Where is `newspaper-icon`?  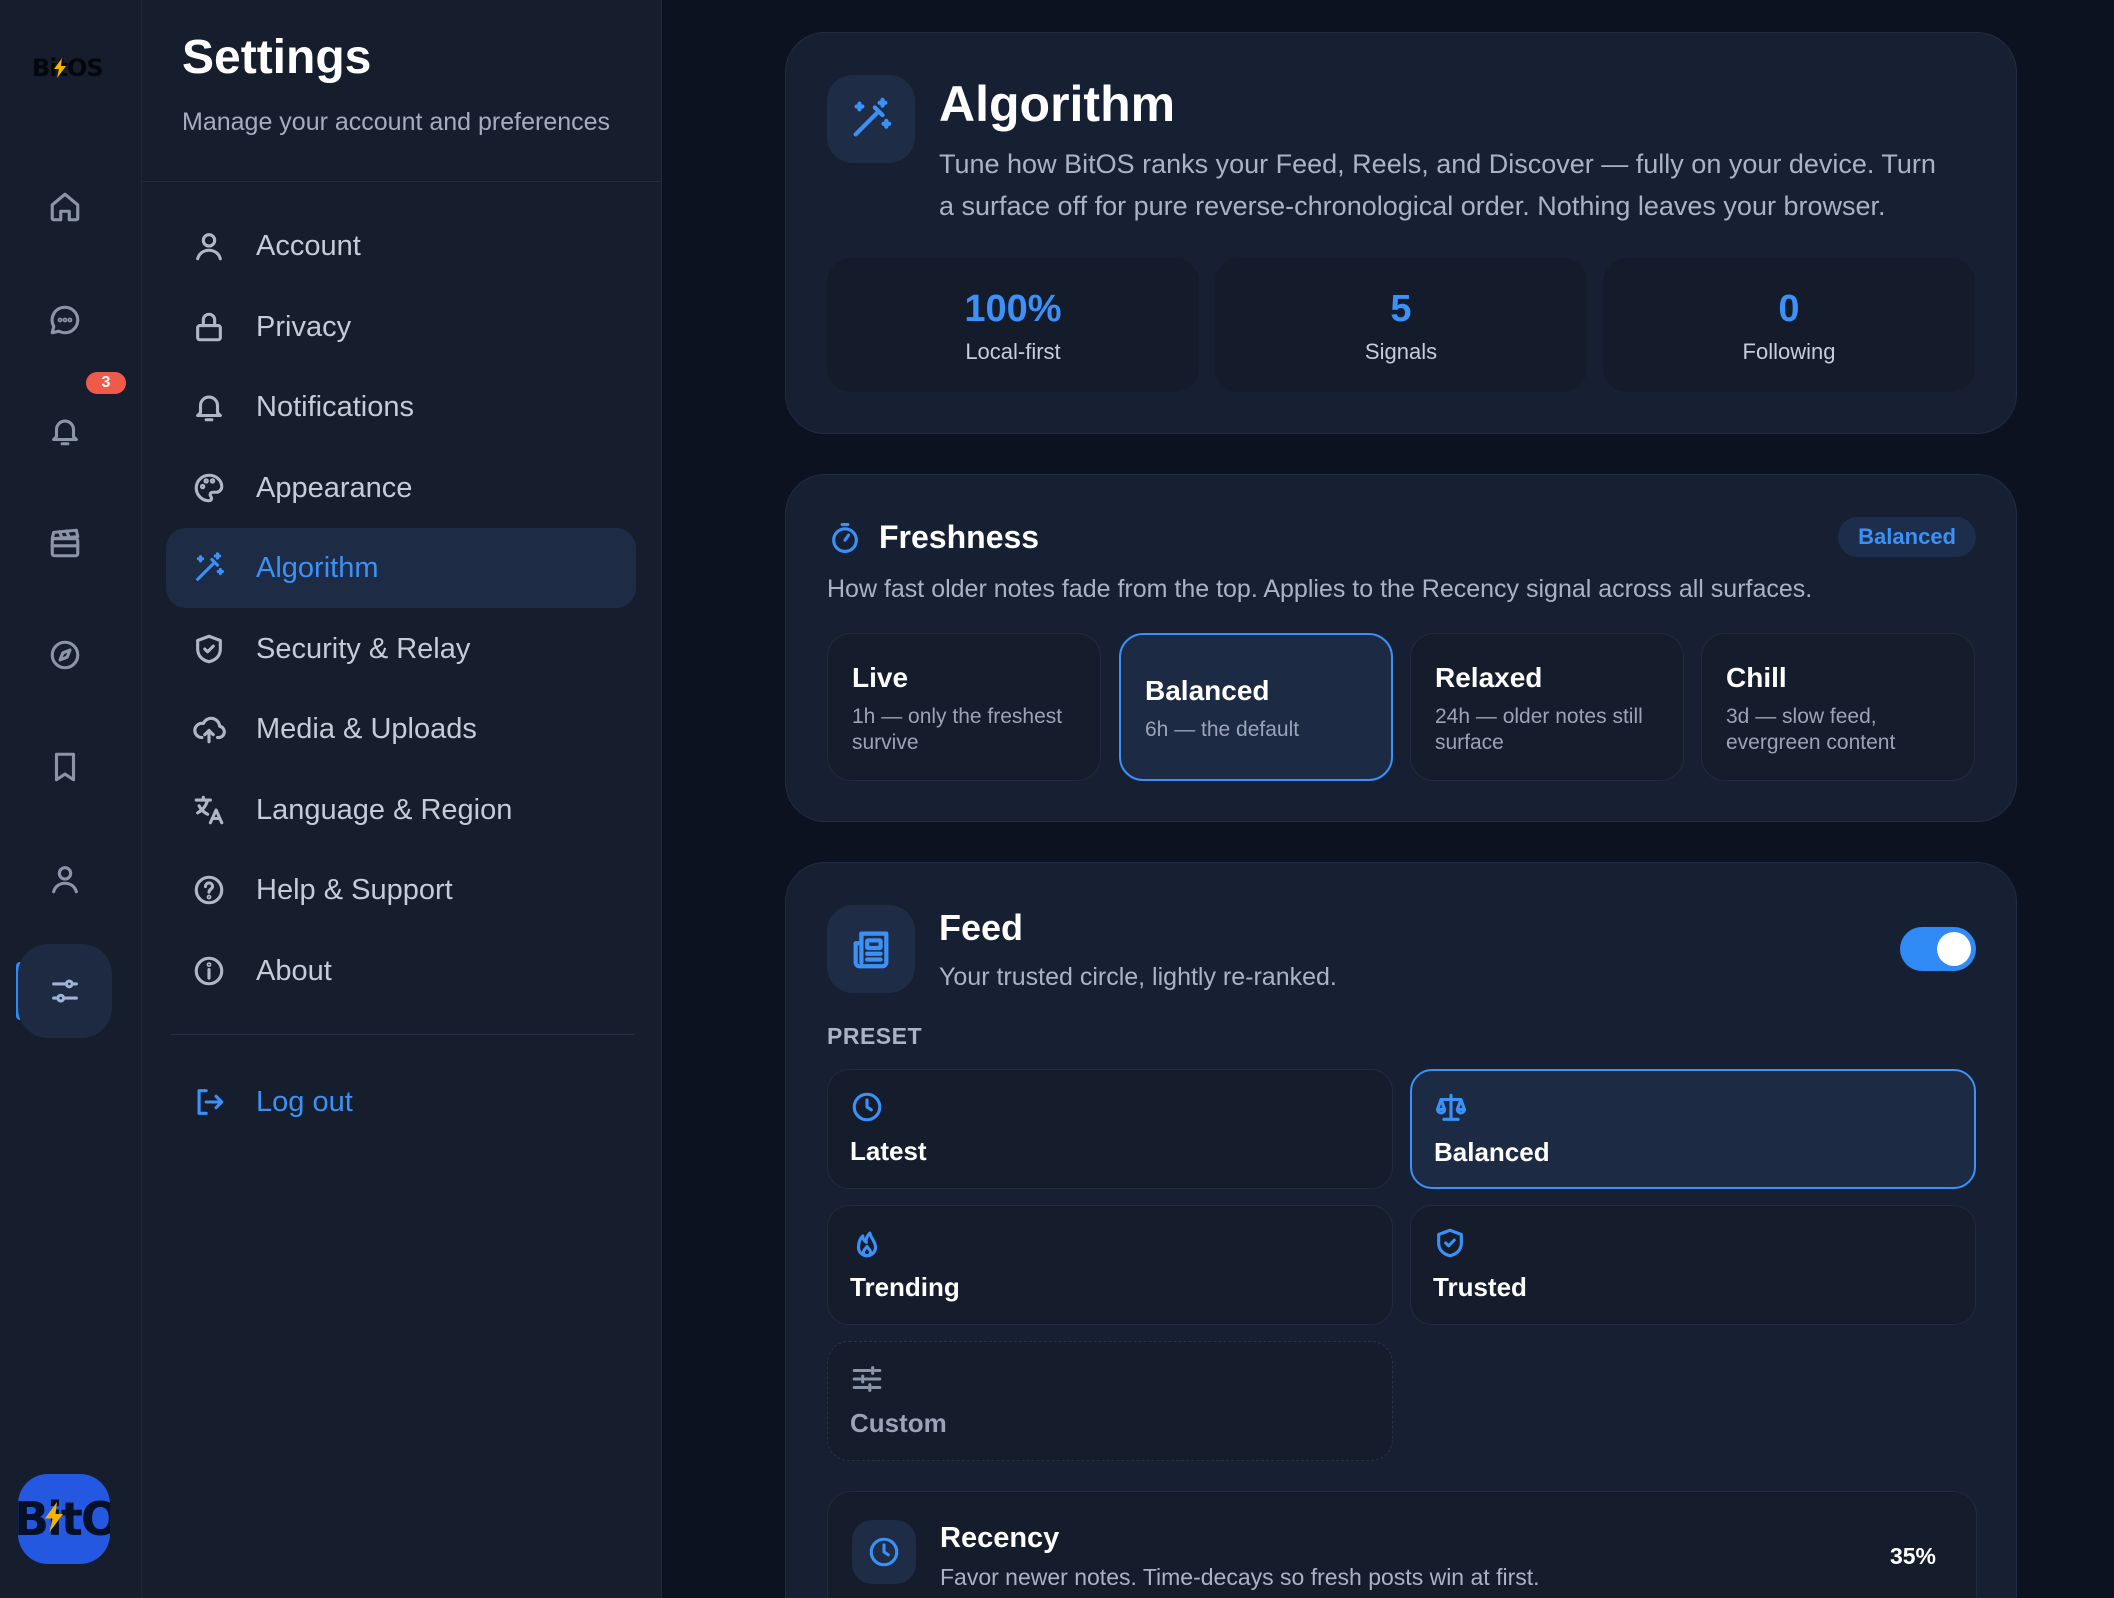 newspaper-icon is located at coordinates (871, 950).